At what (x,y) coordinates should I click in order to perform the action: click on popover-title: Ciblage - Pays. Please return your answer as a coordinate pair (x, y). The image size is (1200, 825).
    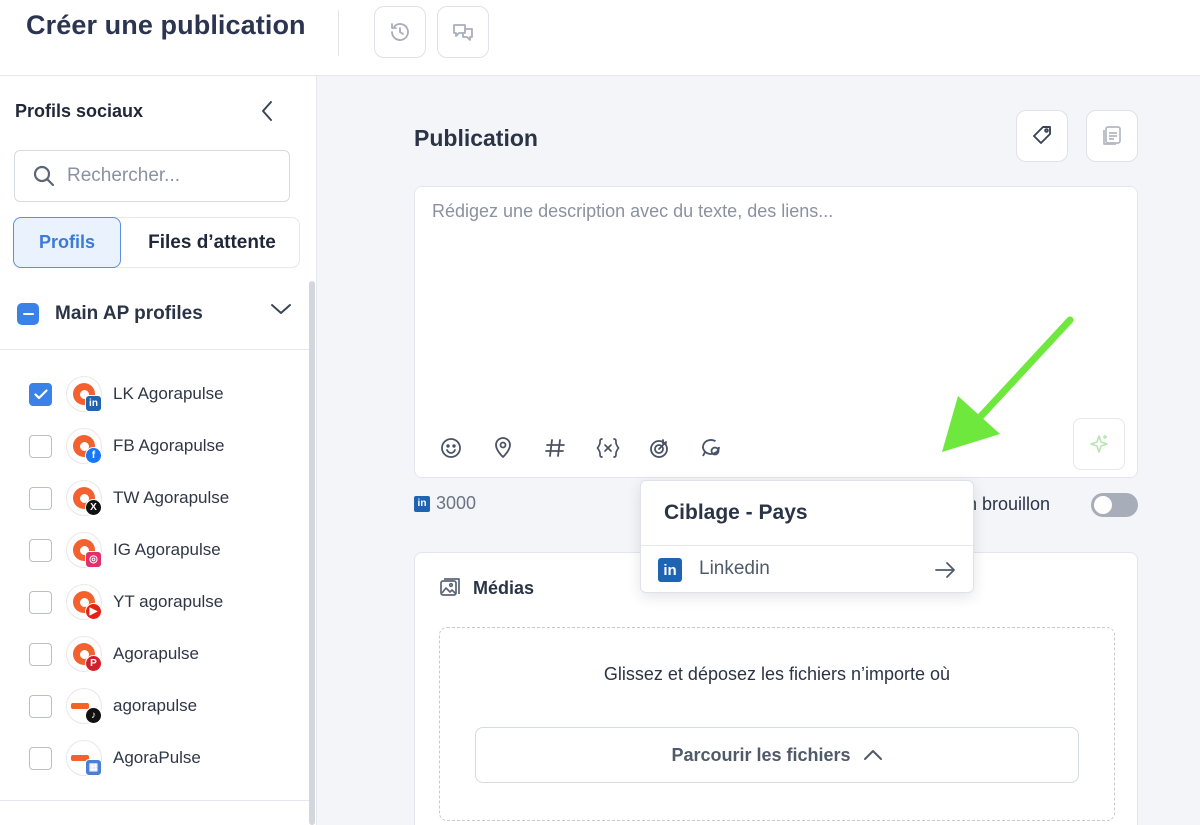
    Looking at the image, I should click on (736, 512).